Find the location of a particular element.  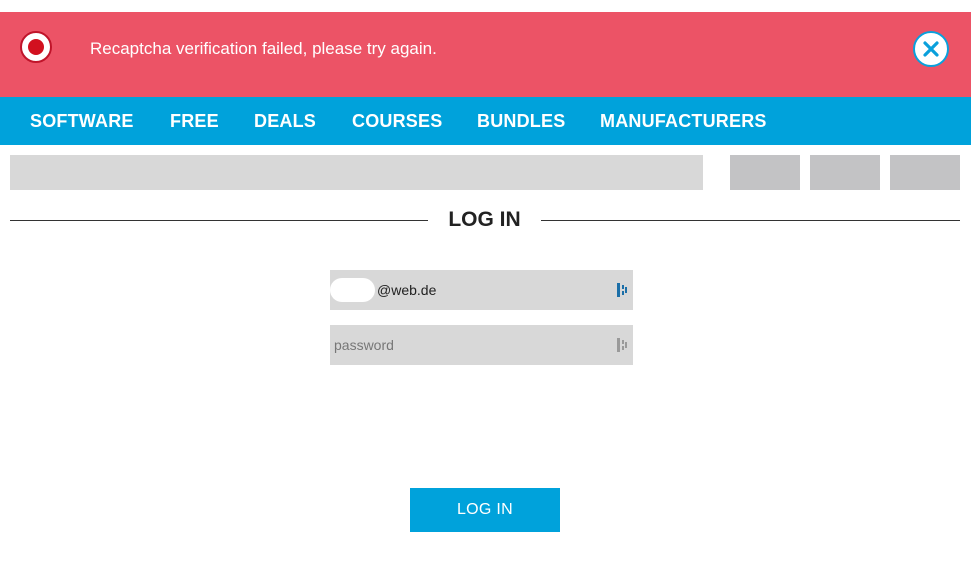

password-input is located at coordinates (470, 345).